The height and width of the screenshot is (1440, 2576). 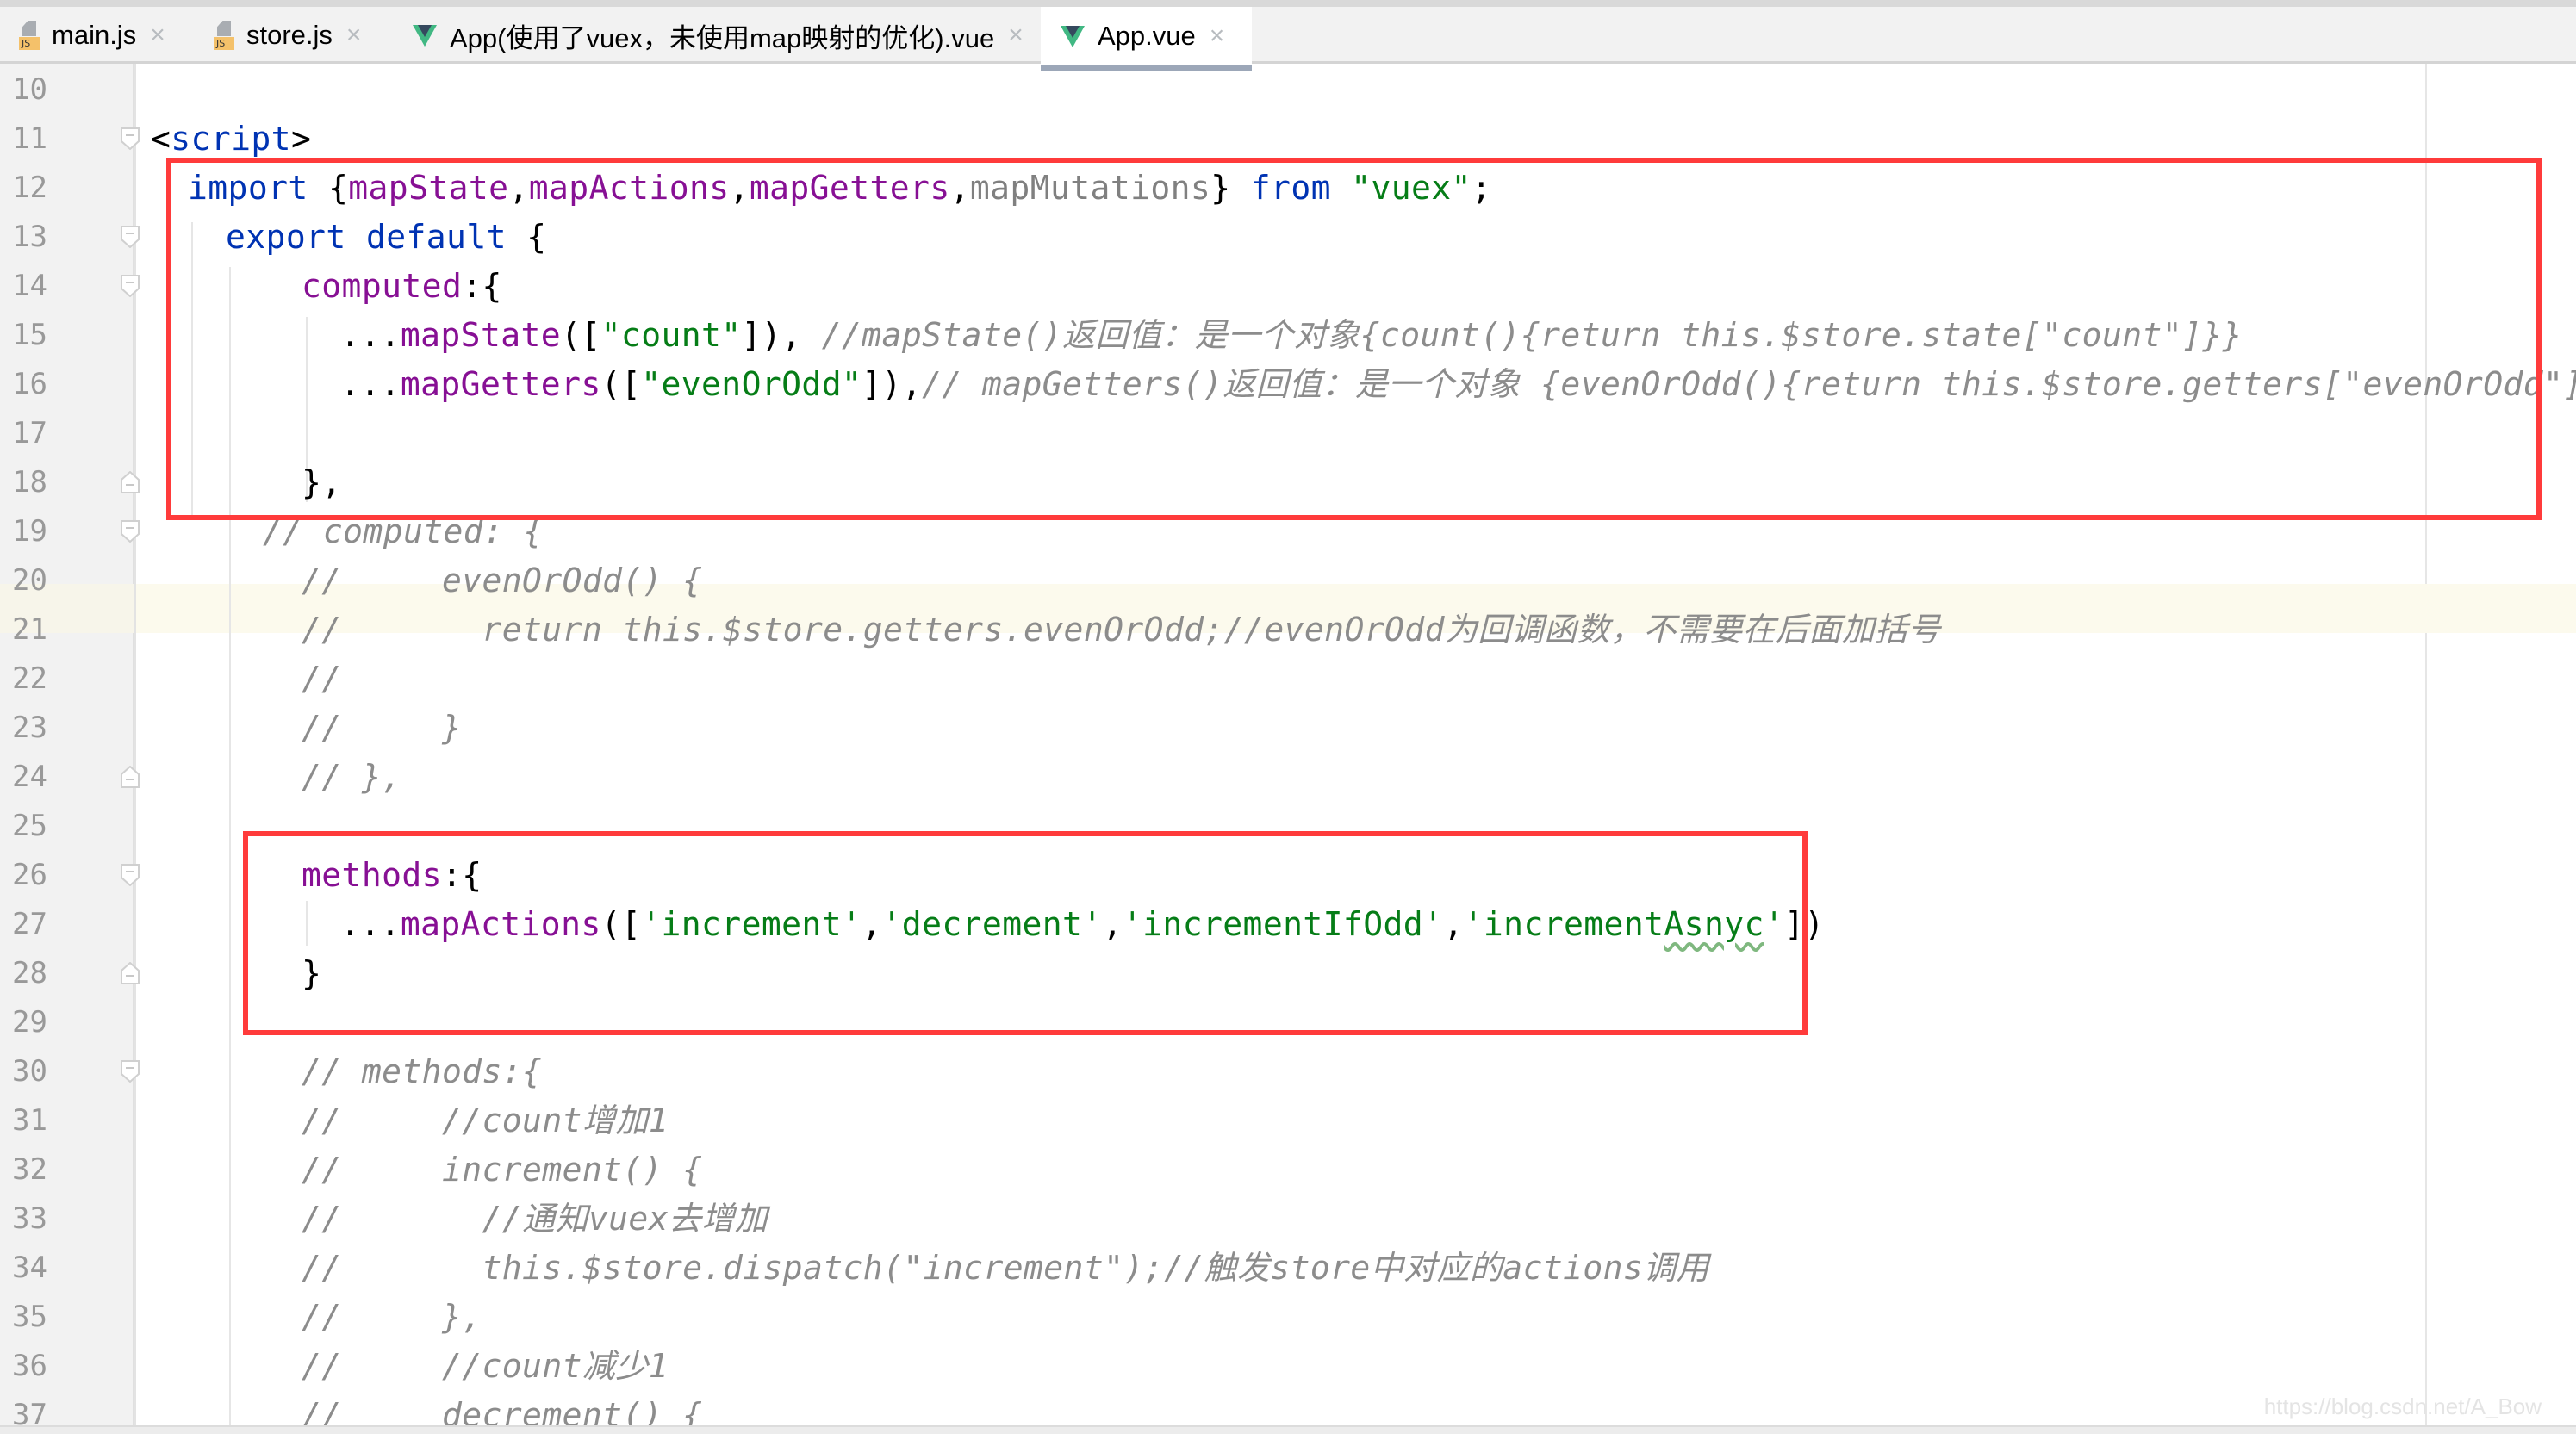 I want to click on line-number: 14, so click(x=30, y=286).